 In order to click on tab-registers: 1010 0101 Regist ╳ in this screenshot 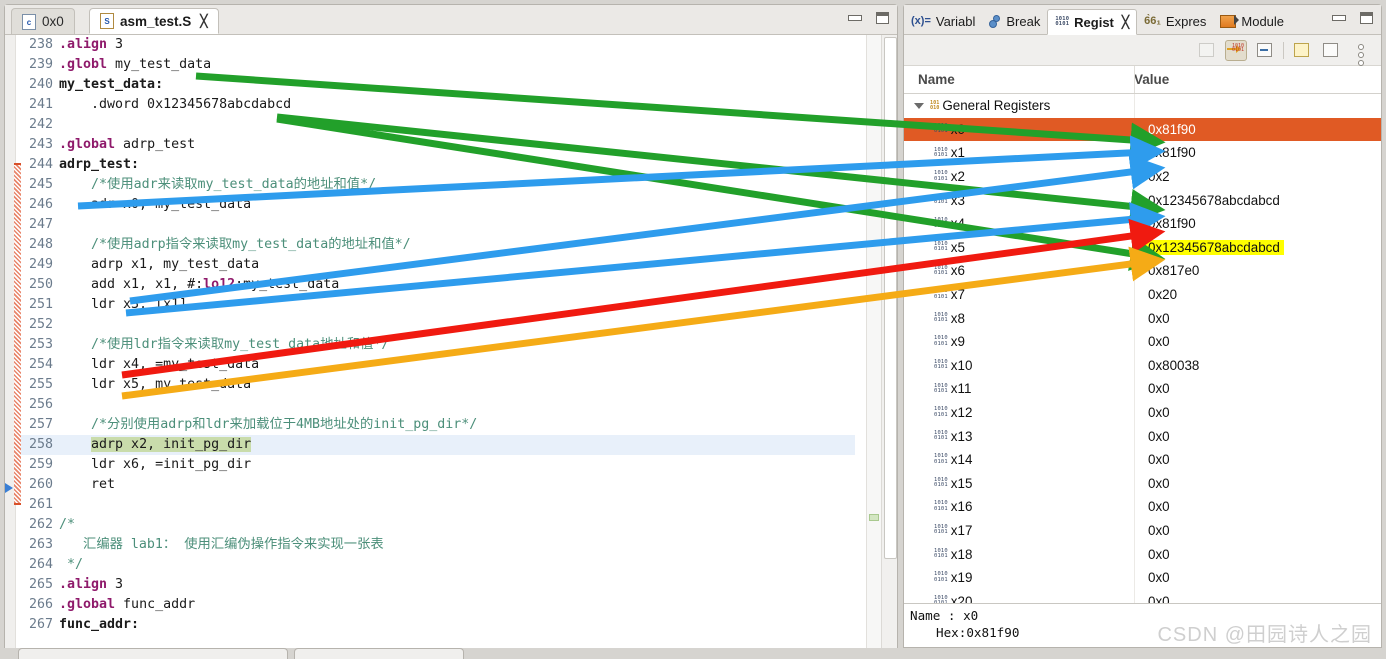, I will do `click(1092, 22)`.